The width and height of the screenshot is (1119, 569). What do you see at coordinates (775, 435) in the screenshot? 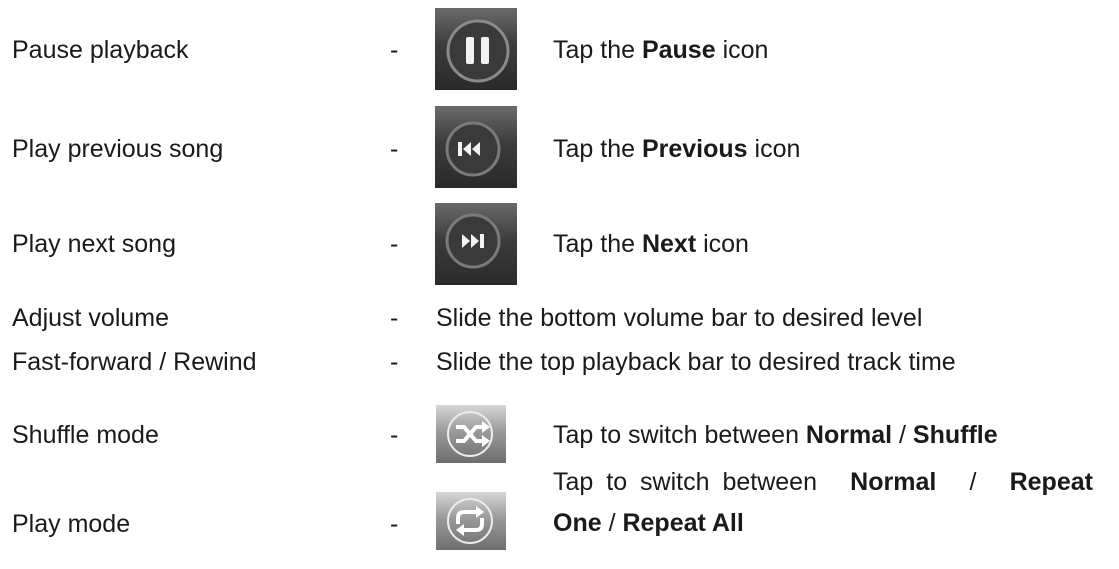
I see `description: Tap to switch between Normal / Shuffle` at bounding box center [775, 435].